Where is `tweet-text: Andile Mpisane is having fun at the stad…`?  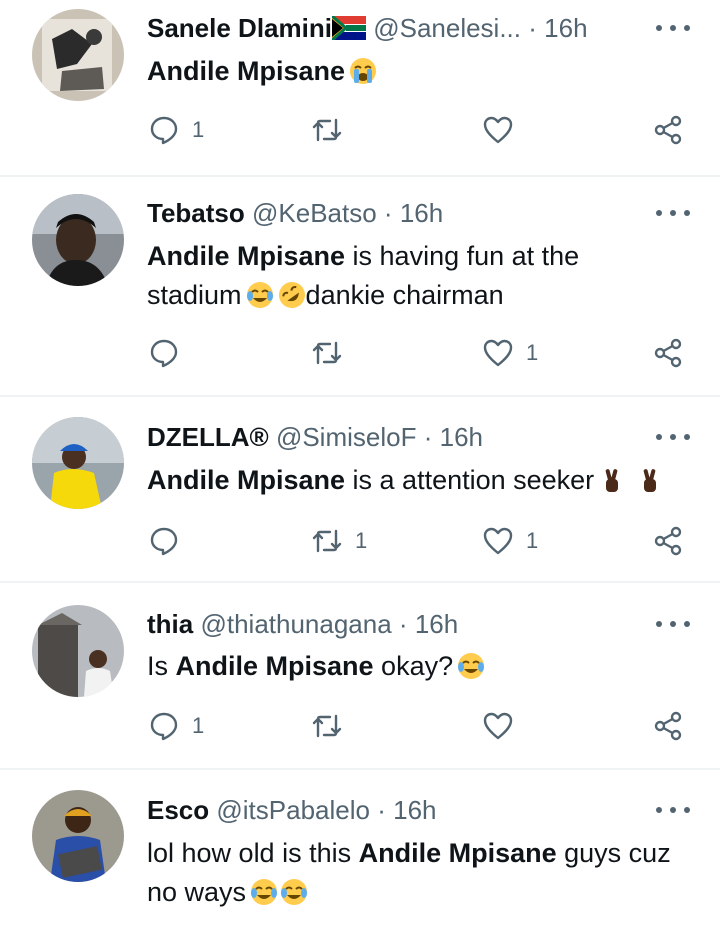 tweet-text: Andile Mpisane is having fun at the stad… is located at coordinates (413, 276).